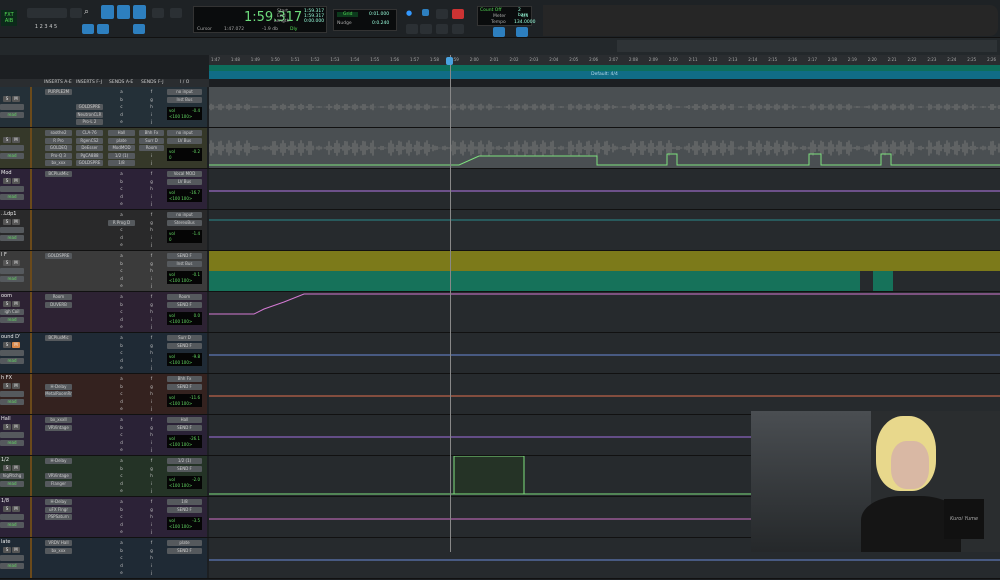 The width and height of the screenshot is (1000, 580). What do you see at coordinates (58, 256) in the screenshot?
I see `insert-slot-ae: GOLDSPRE` at bounding box center [58, 256].